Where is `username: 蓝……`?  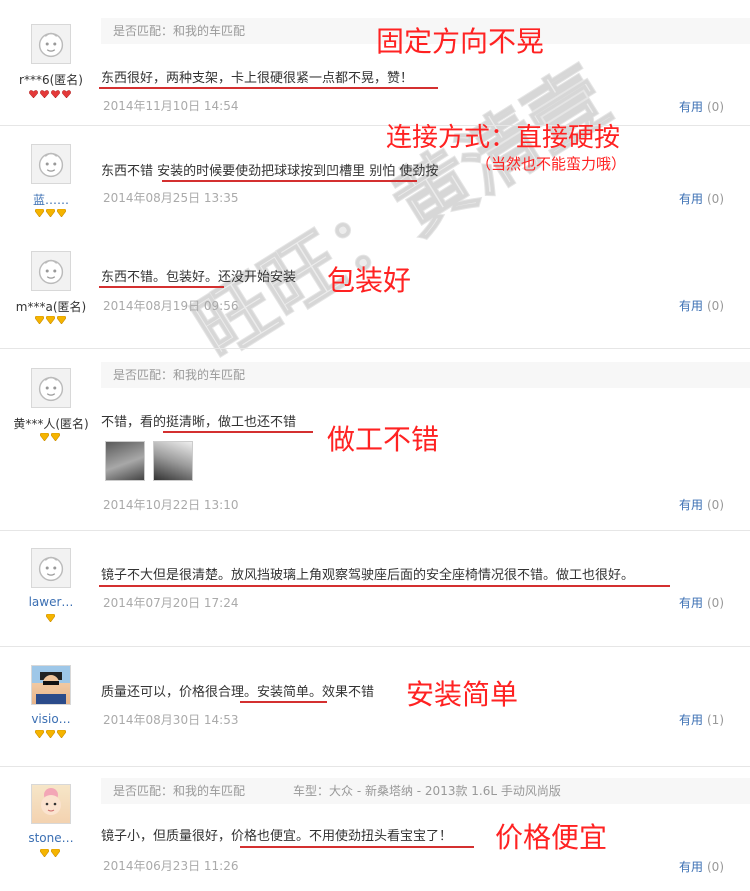 username: 蓝…… is located at coordinates (51, 199).